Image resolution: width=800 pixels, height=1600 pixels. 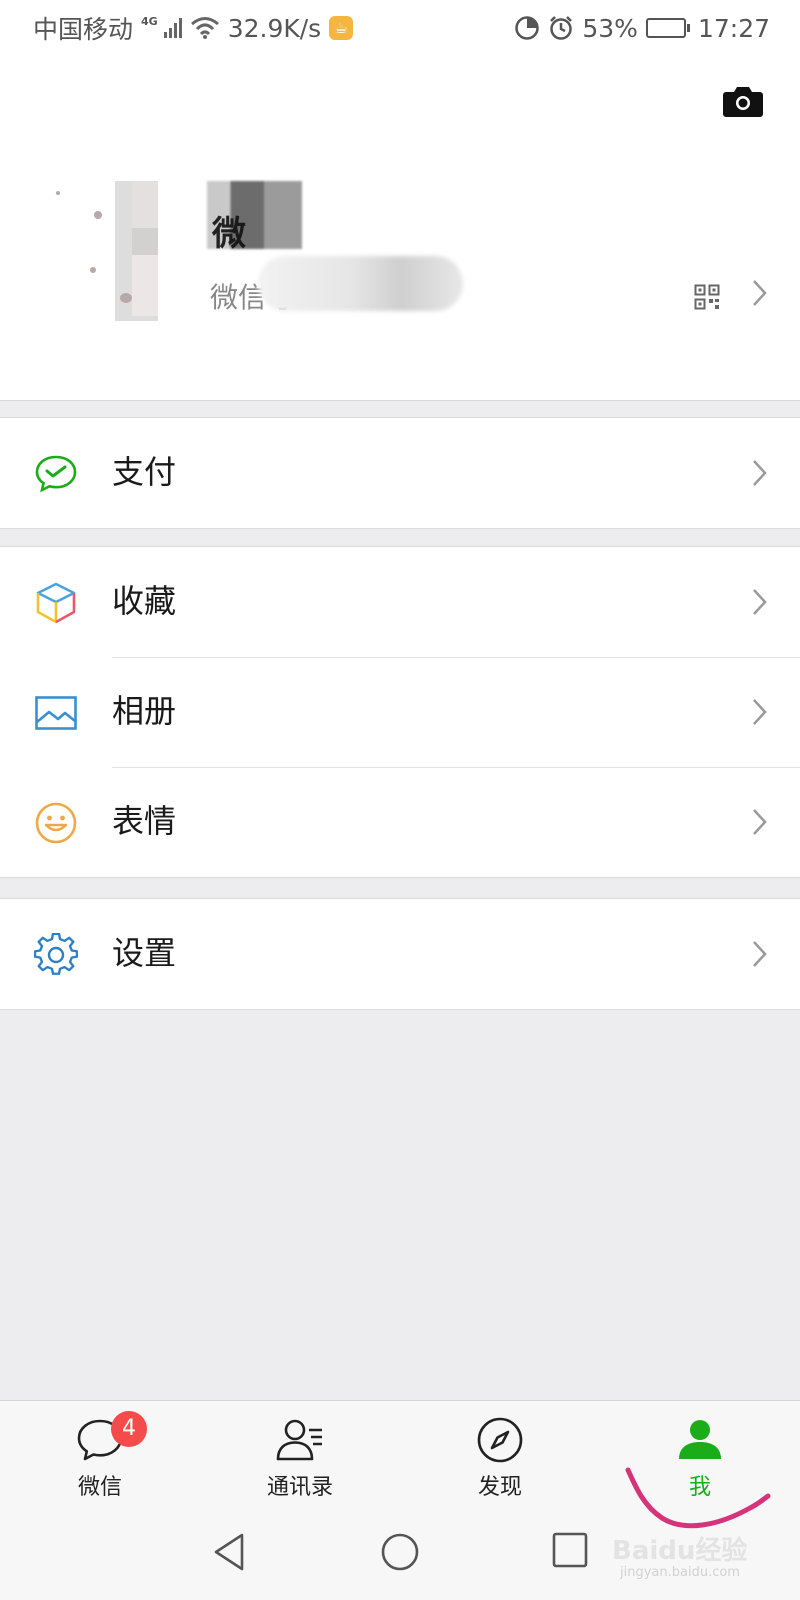 I want to click on menu-item-album: 相册, so click(x=400, y=712).